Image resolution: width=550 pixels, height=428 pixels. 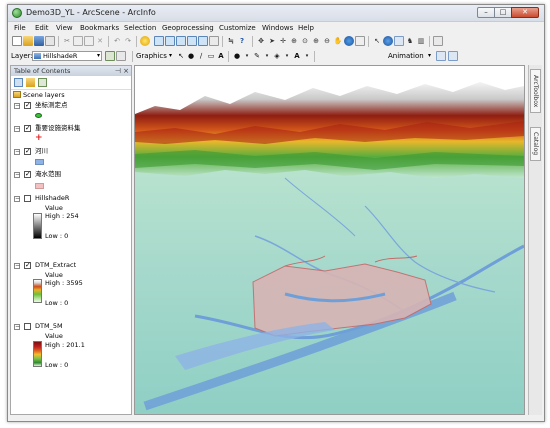 I want to click on redo-icon: ↷, so click(x=128, y=41).